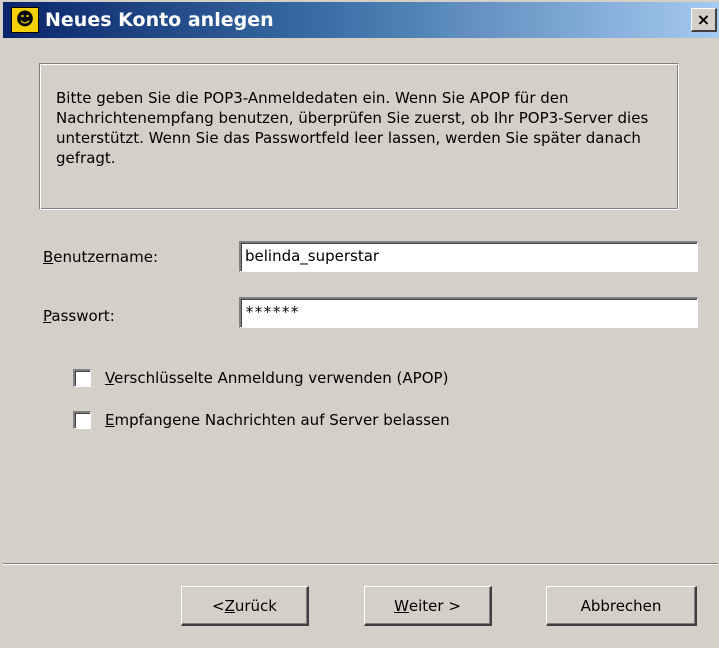 This screenshot has height=648, width=719. I want to click on password-field: ******, so click(468, 312).